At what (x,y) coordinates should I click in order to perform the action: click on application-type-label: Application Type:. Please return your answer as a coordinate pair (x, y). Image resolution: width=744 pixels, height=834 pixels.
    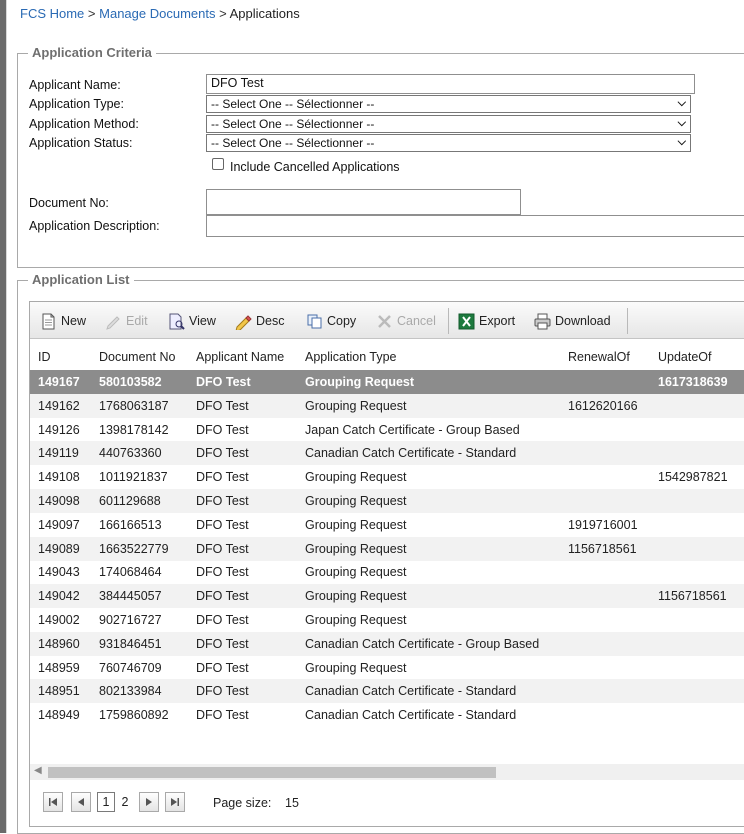
    Looking at the image, I should click on (76, 104).